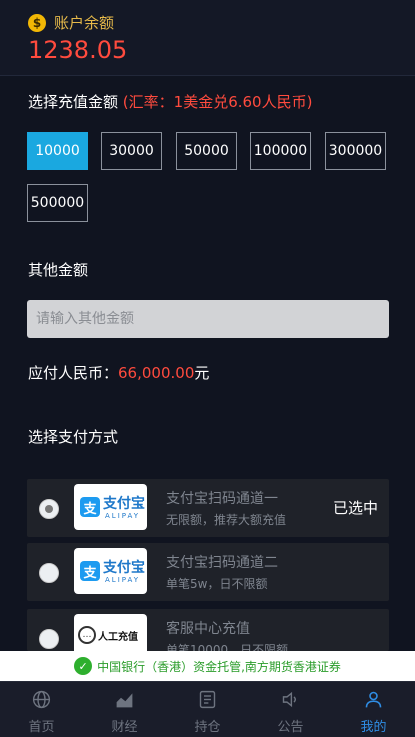 The image size is (415, 737). I want to click on payment-method-title: 选择支付方式, so click(73, 437).